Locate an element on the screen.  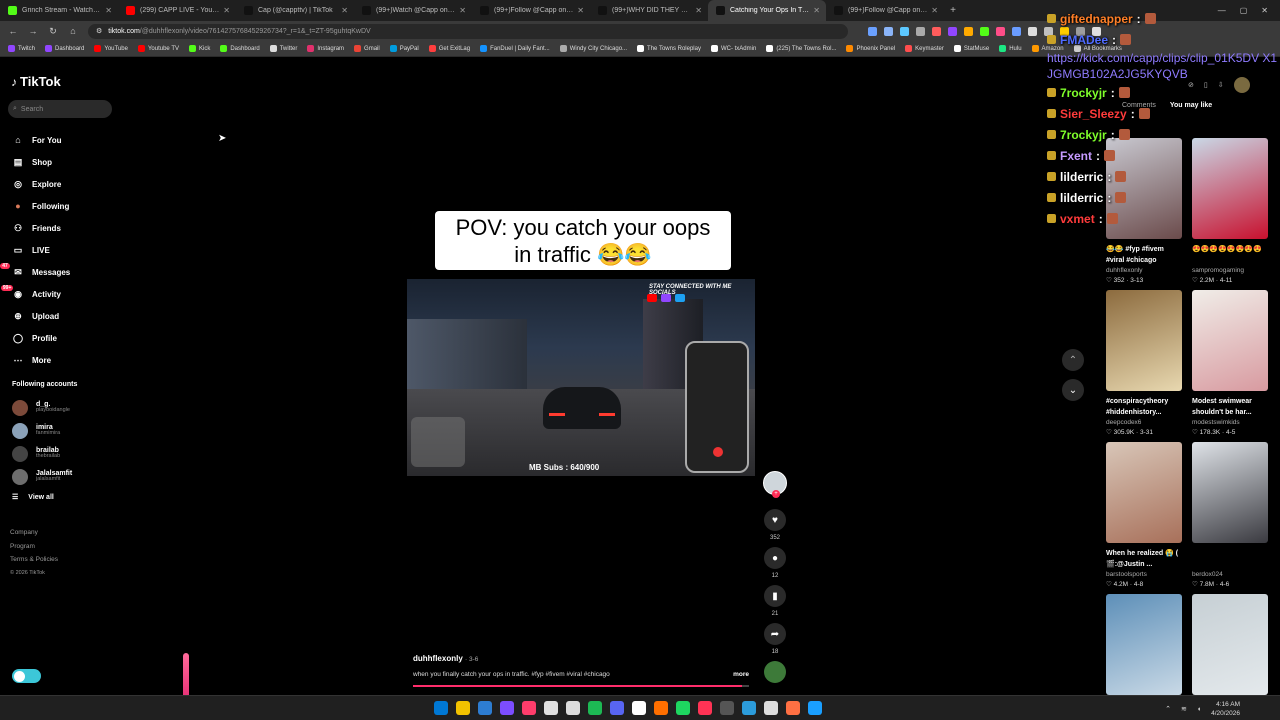
card-username: deepcodex6 is located at coordinates (1144, 422).